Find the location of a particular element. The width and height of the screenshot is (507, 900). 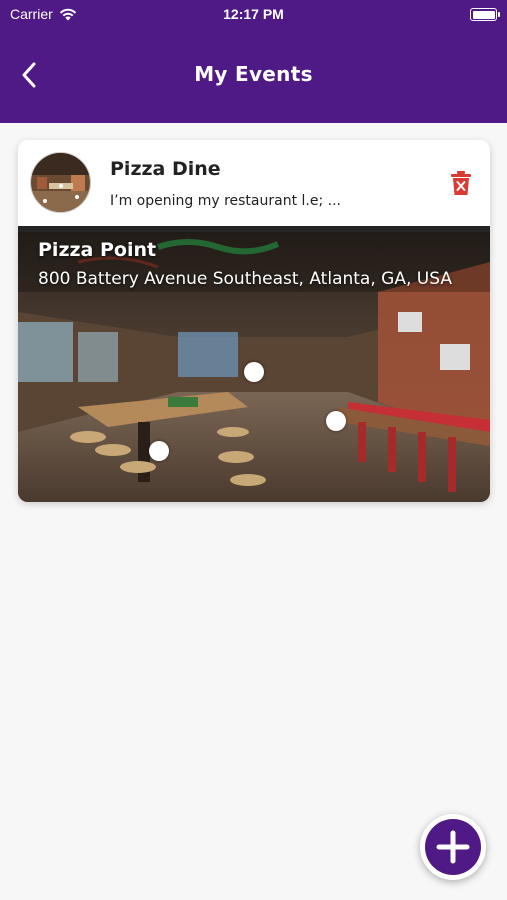

event-avatar is located at coordinates (60, 182).